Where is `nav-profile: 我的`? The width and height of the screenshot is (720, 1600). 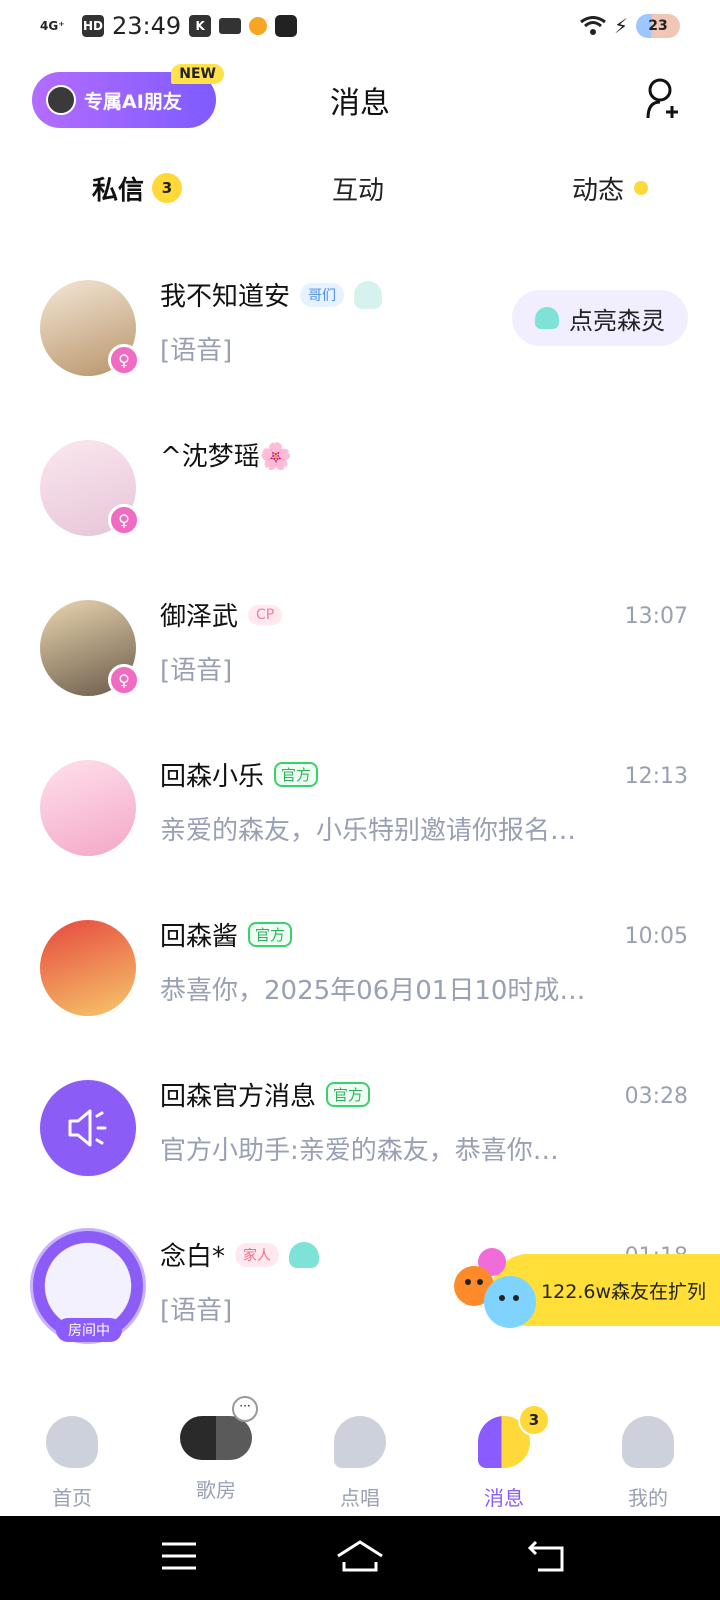 nav-profile: 我的 is located at coordinates (648, 1454).